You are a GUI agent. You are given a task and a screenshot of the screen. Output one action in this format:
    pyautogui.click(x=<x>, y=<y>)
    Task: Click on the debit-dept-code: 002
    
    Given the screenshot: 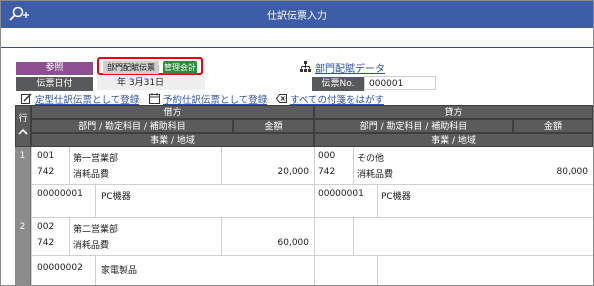 What is the action you would take?
    pyautogui.click(x=46, y=227)
    